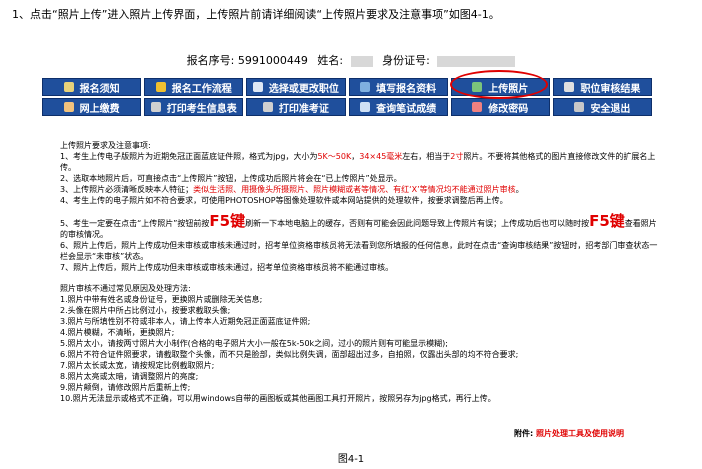 This screenshot has width=702, height=469. What do you see at coordinates (477, 107) in the screenshot?
I see `password-icon` at bounding box center [477, 107].